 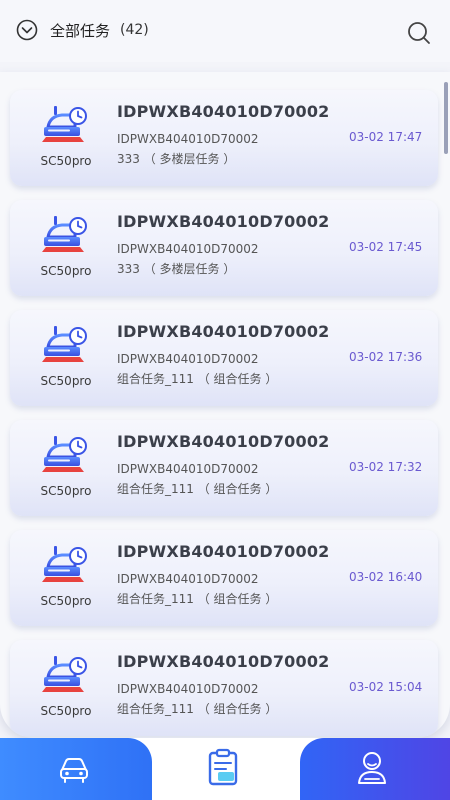 I want to click on chevron-down-circle-icon, so click(x=27, y=30).